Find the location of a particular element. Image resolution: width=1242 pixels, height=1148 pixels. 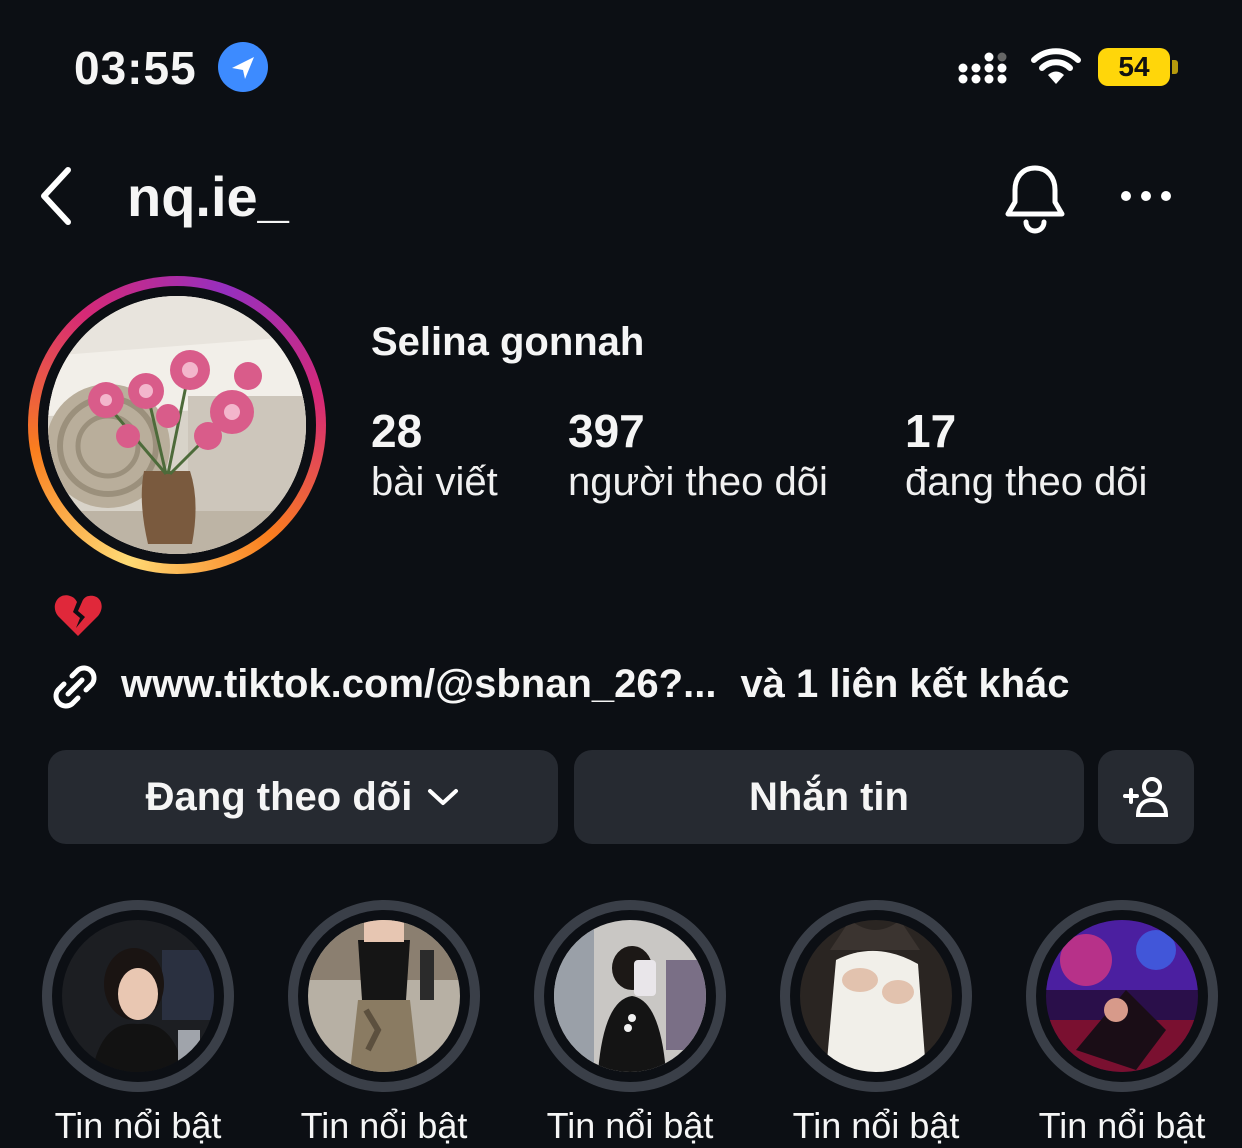

stat-posts: 28 bài viết is located at coordinates (434, 455).